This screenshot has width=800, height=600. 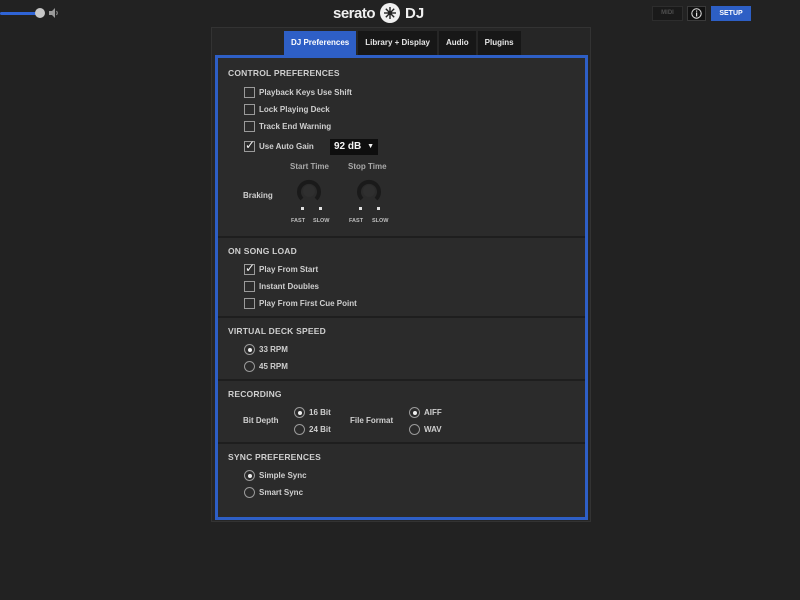 What do you see at coordinates (320, 208) in the screenshot?
I see `start-slow-marker` at bounding box center [320, 208].